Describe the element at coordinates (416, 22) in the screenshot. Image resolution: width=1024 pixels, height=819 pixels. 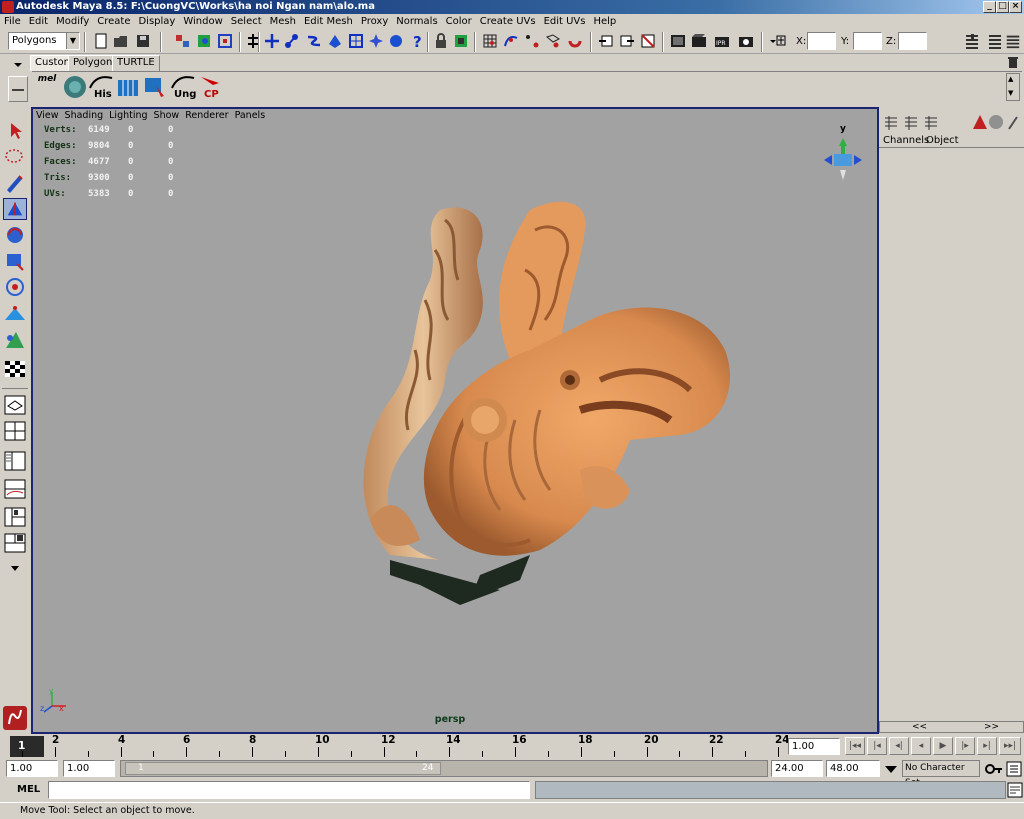
I see `menu-normals: Normals` at that location.